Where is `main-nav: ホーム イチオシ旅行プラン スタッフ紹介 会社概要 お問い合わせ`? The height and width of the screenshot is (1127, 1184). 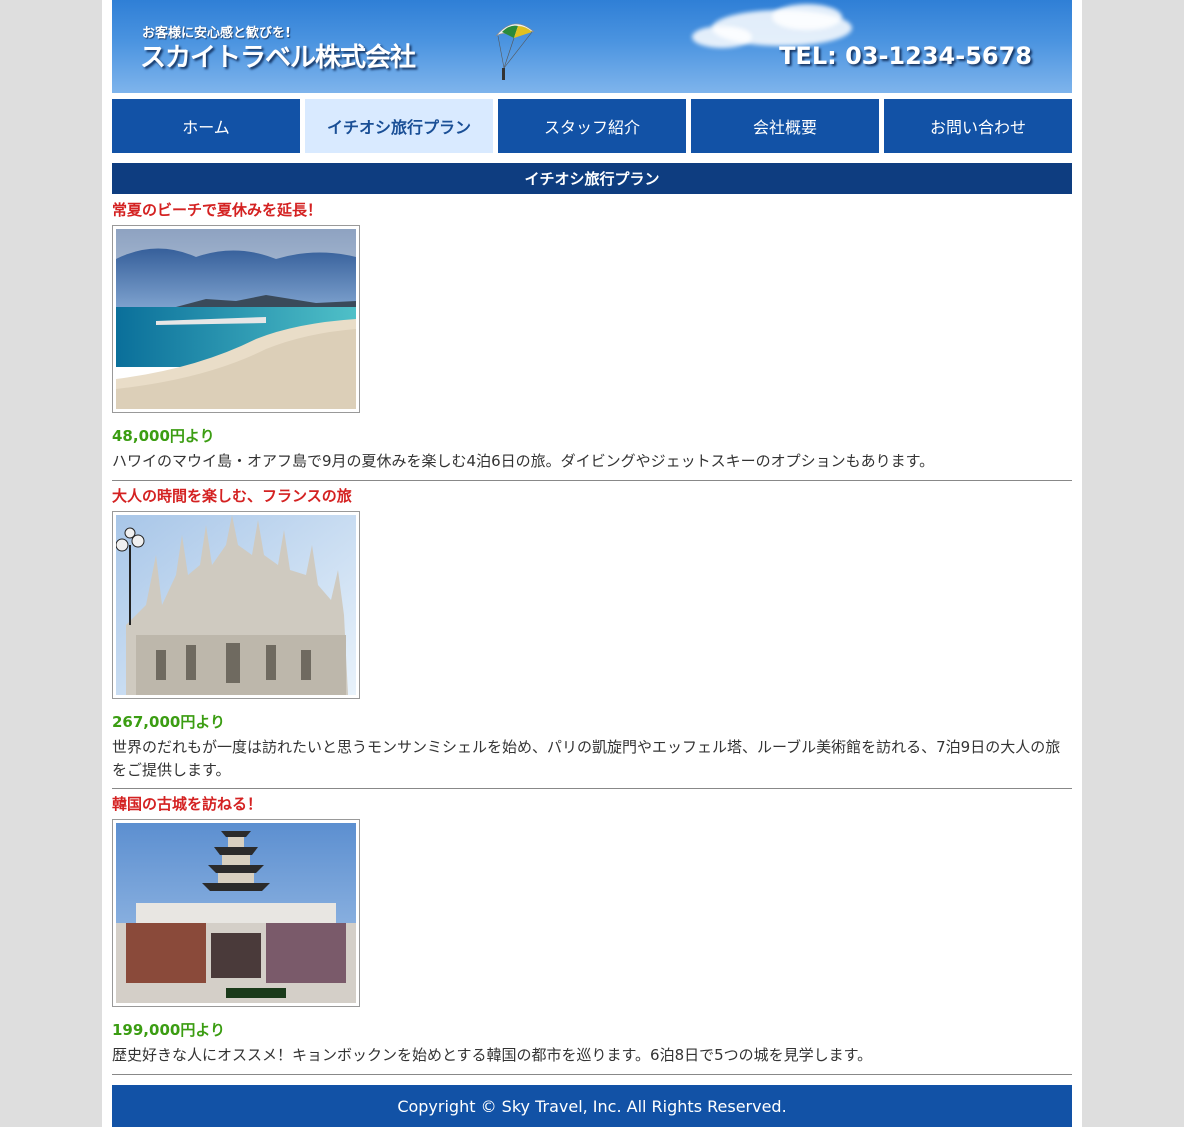 main-nav: ホーム イチオシ旅行プラン スタッフ紹介 会社概要 お問い合わせ is located at coordinates (592, 126).